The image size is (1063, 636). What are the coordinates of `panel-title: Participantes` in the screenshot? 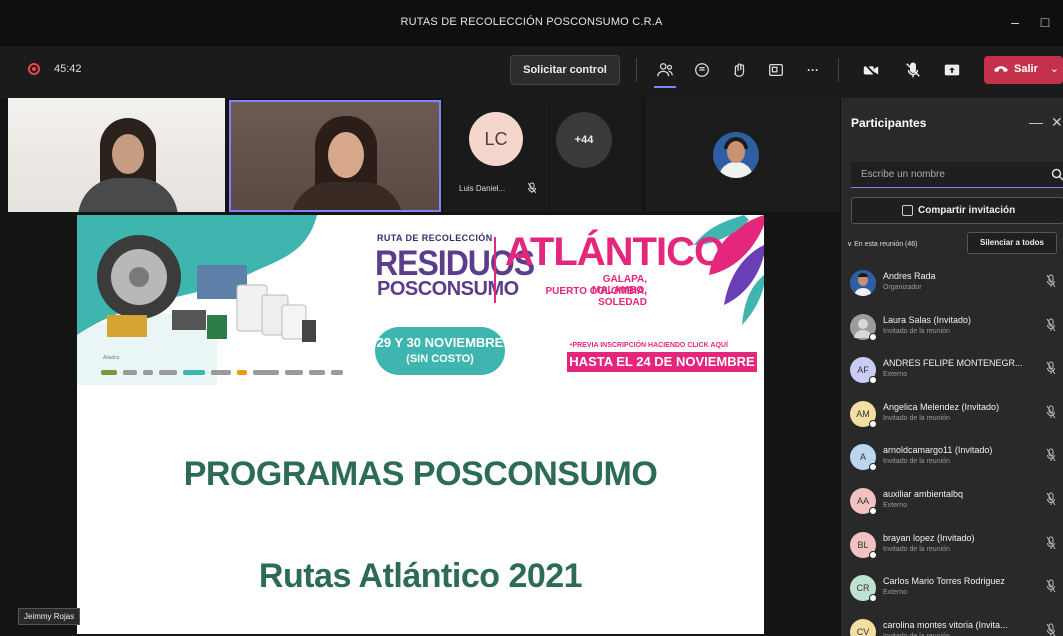 It's located at (889, 123).